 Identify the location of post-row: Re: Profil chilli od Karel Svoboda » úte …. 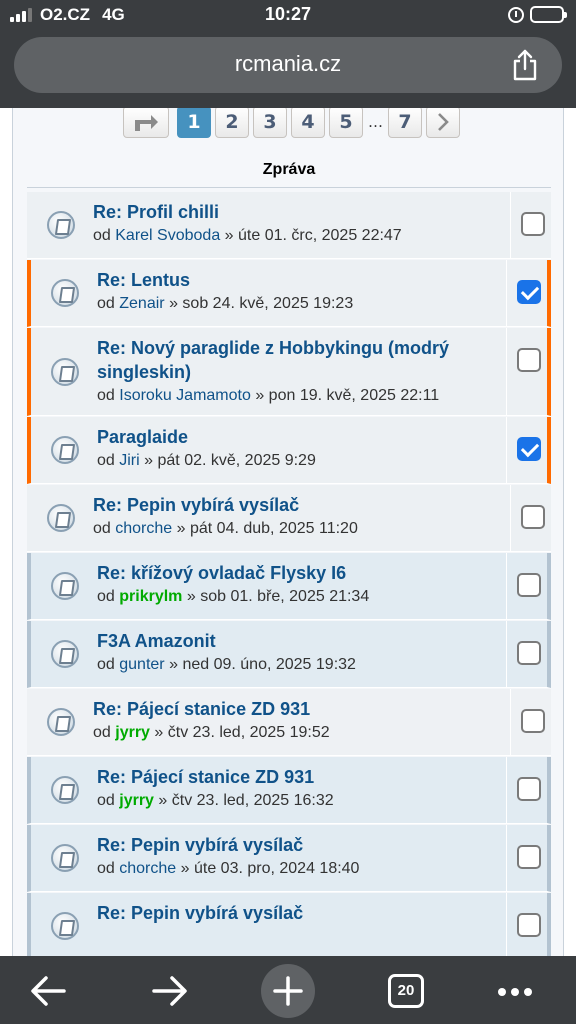
(289, 225).